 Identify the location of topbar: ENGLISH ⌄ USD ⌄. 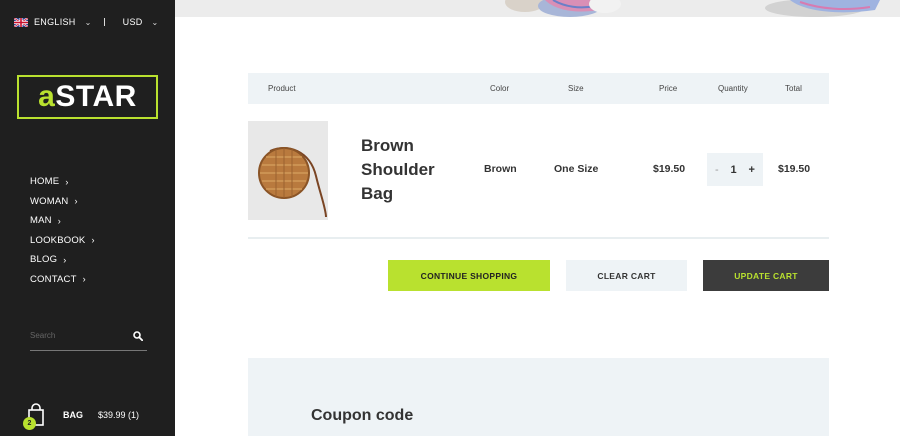
(87, 22).